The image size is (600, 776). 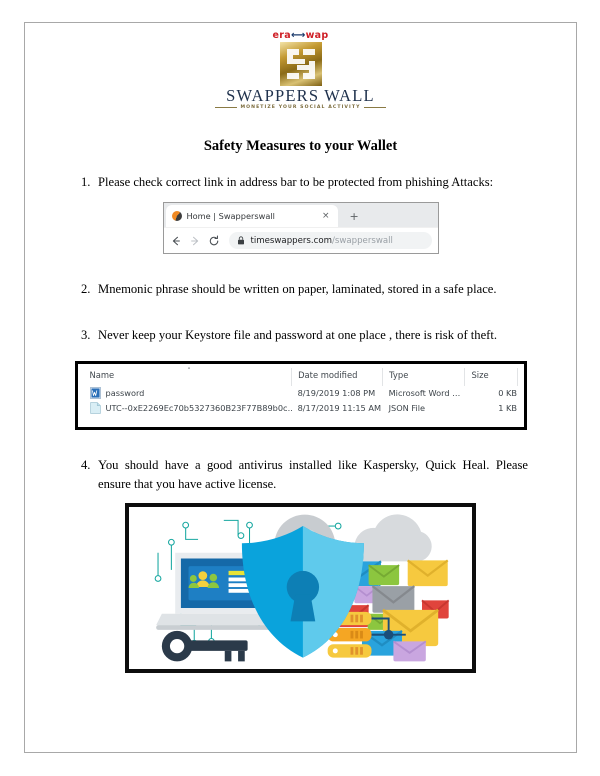 I want to click on page-title: Safety Measures to your Wallet, so click(x=300, y=146).